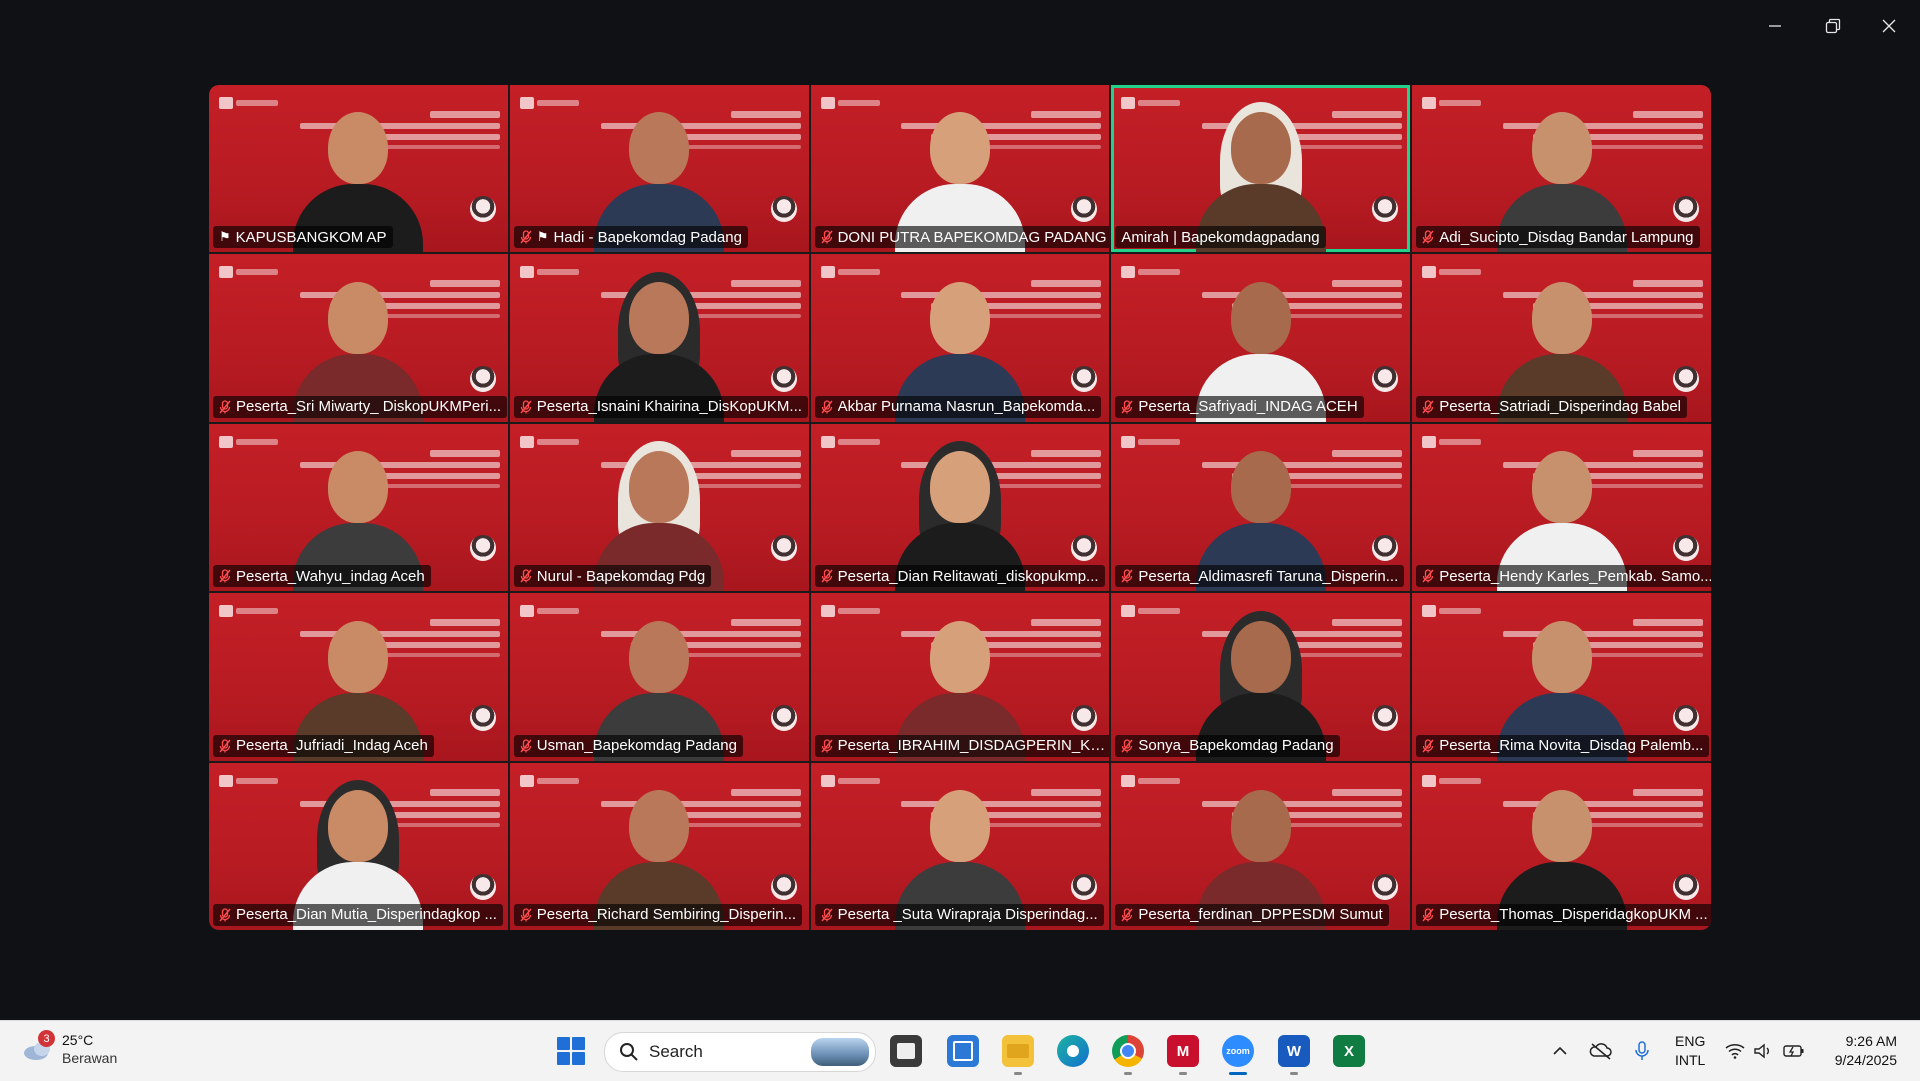  Describe the element at coordinates (69, 1048) in the screenshot. I see `weather-widget: 3 25°C Berawan` at that location.